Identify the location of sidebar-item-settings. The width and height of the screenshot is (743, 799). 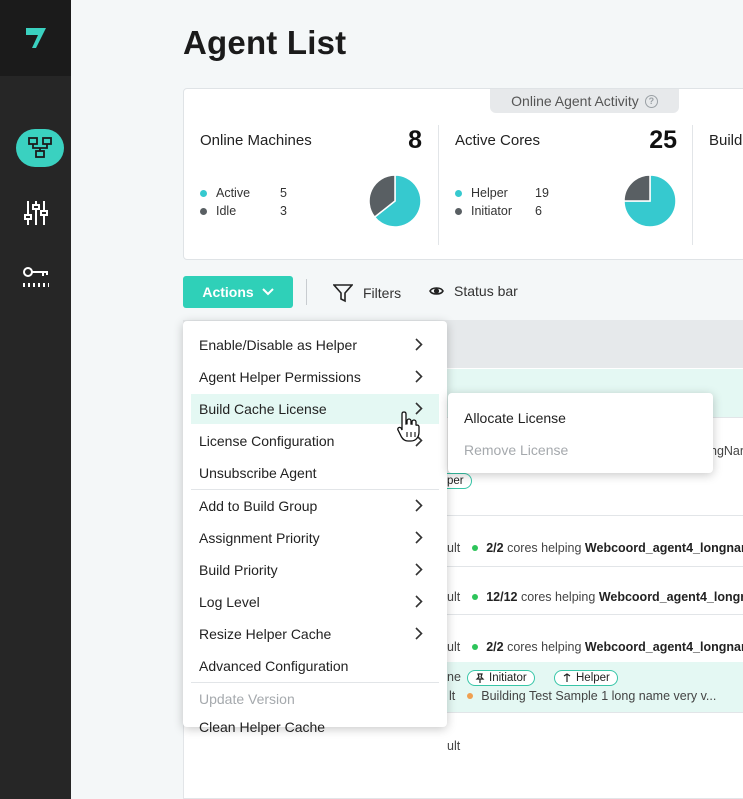
(35, 213).